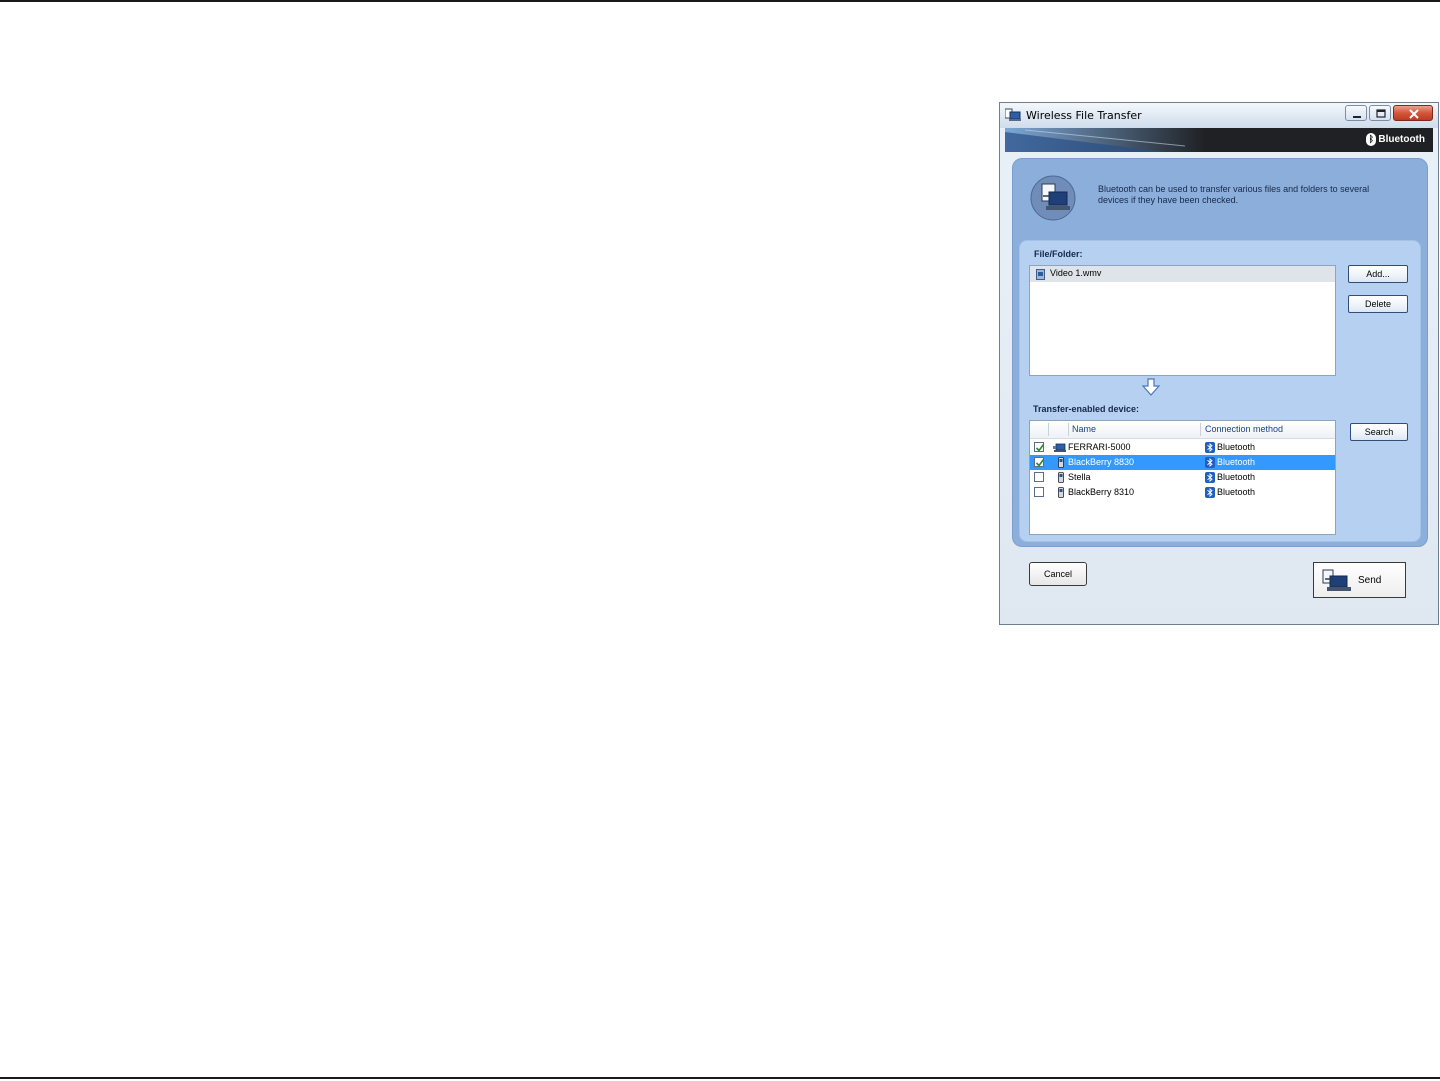 This screenshot has height=1081, width=1440. I want to click on device-list-header: Name Connection method, so click(1182, 430).